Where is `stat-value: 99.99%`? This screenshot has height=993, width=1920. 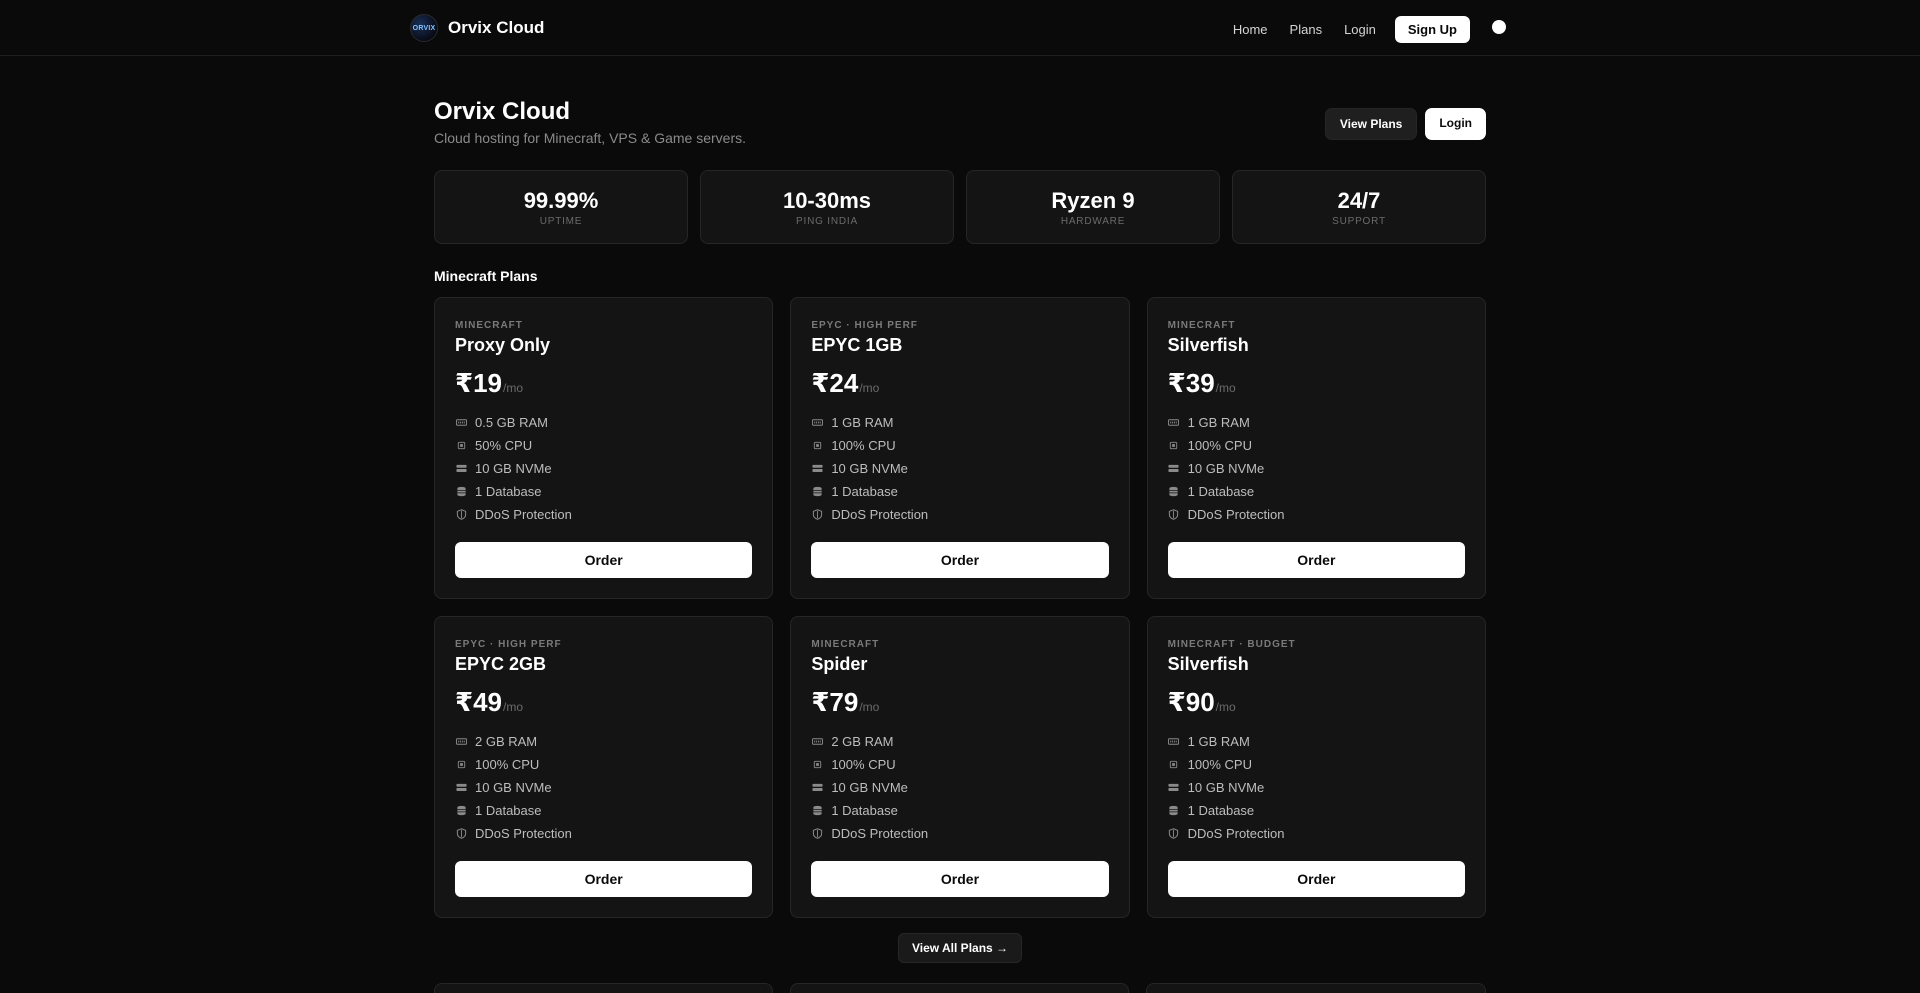
stat-value: 99.99% is located at coordinates (561, 200).